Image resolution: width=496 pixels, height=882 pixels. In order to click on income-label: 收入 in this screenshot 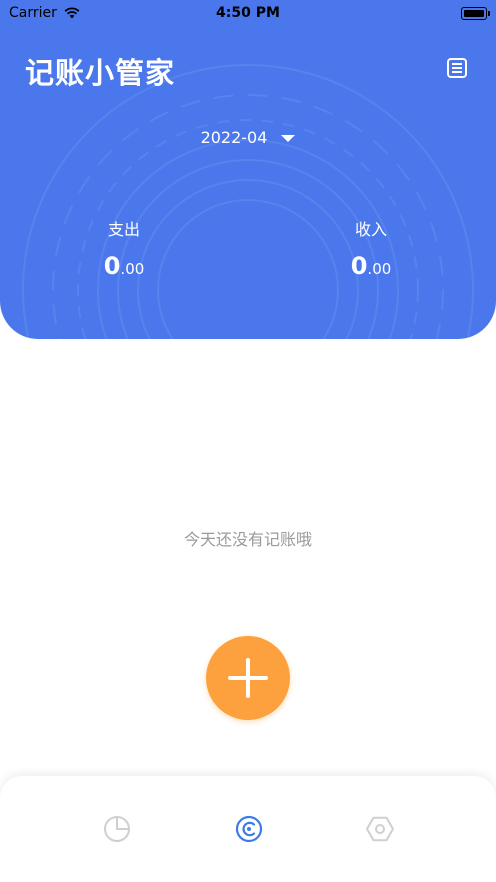, I will do `click(370, 229)`.